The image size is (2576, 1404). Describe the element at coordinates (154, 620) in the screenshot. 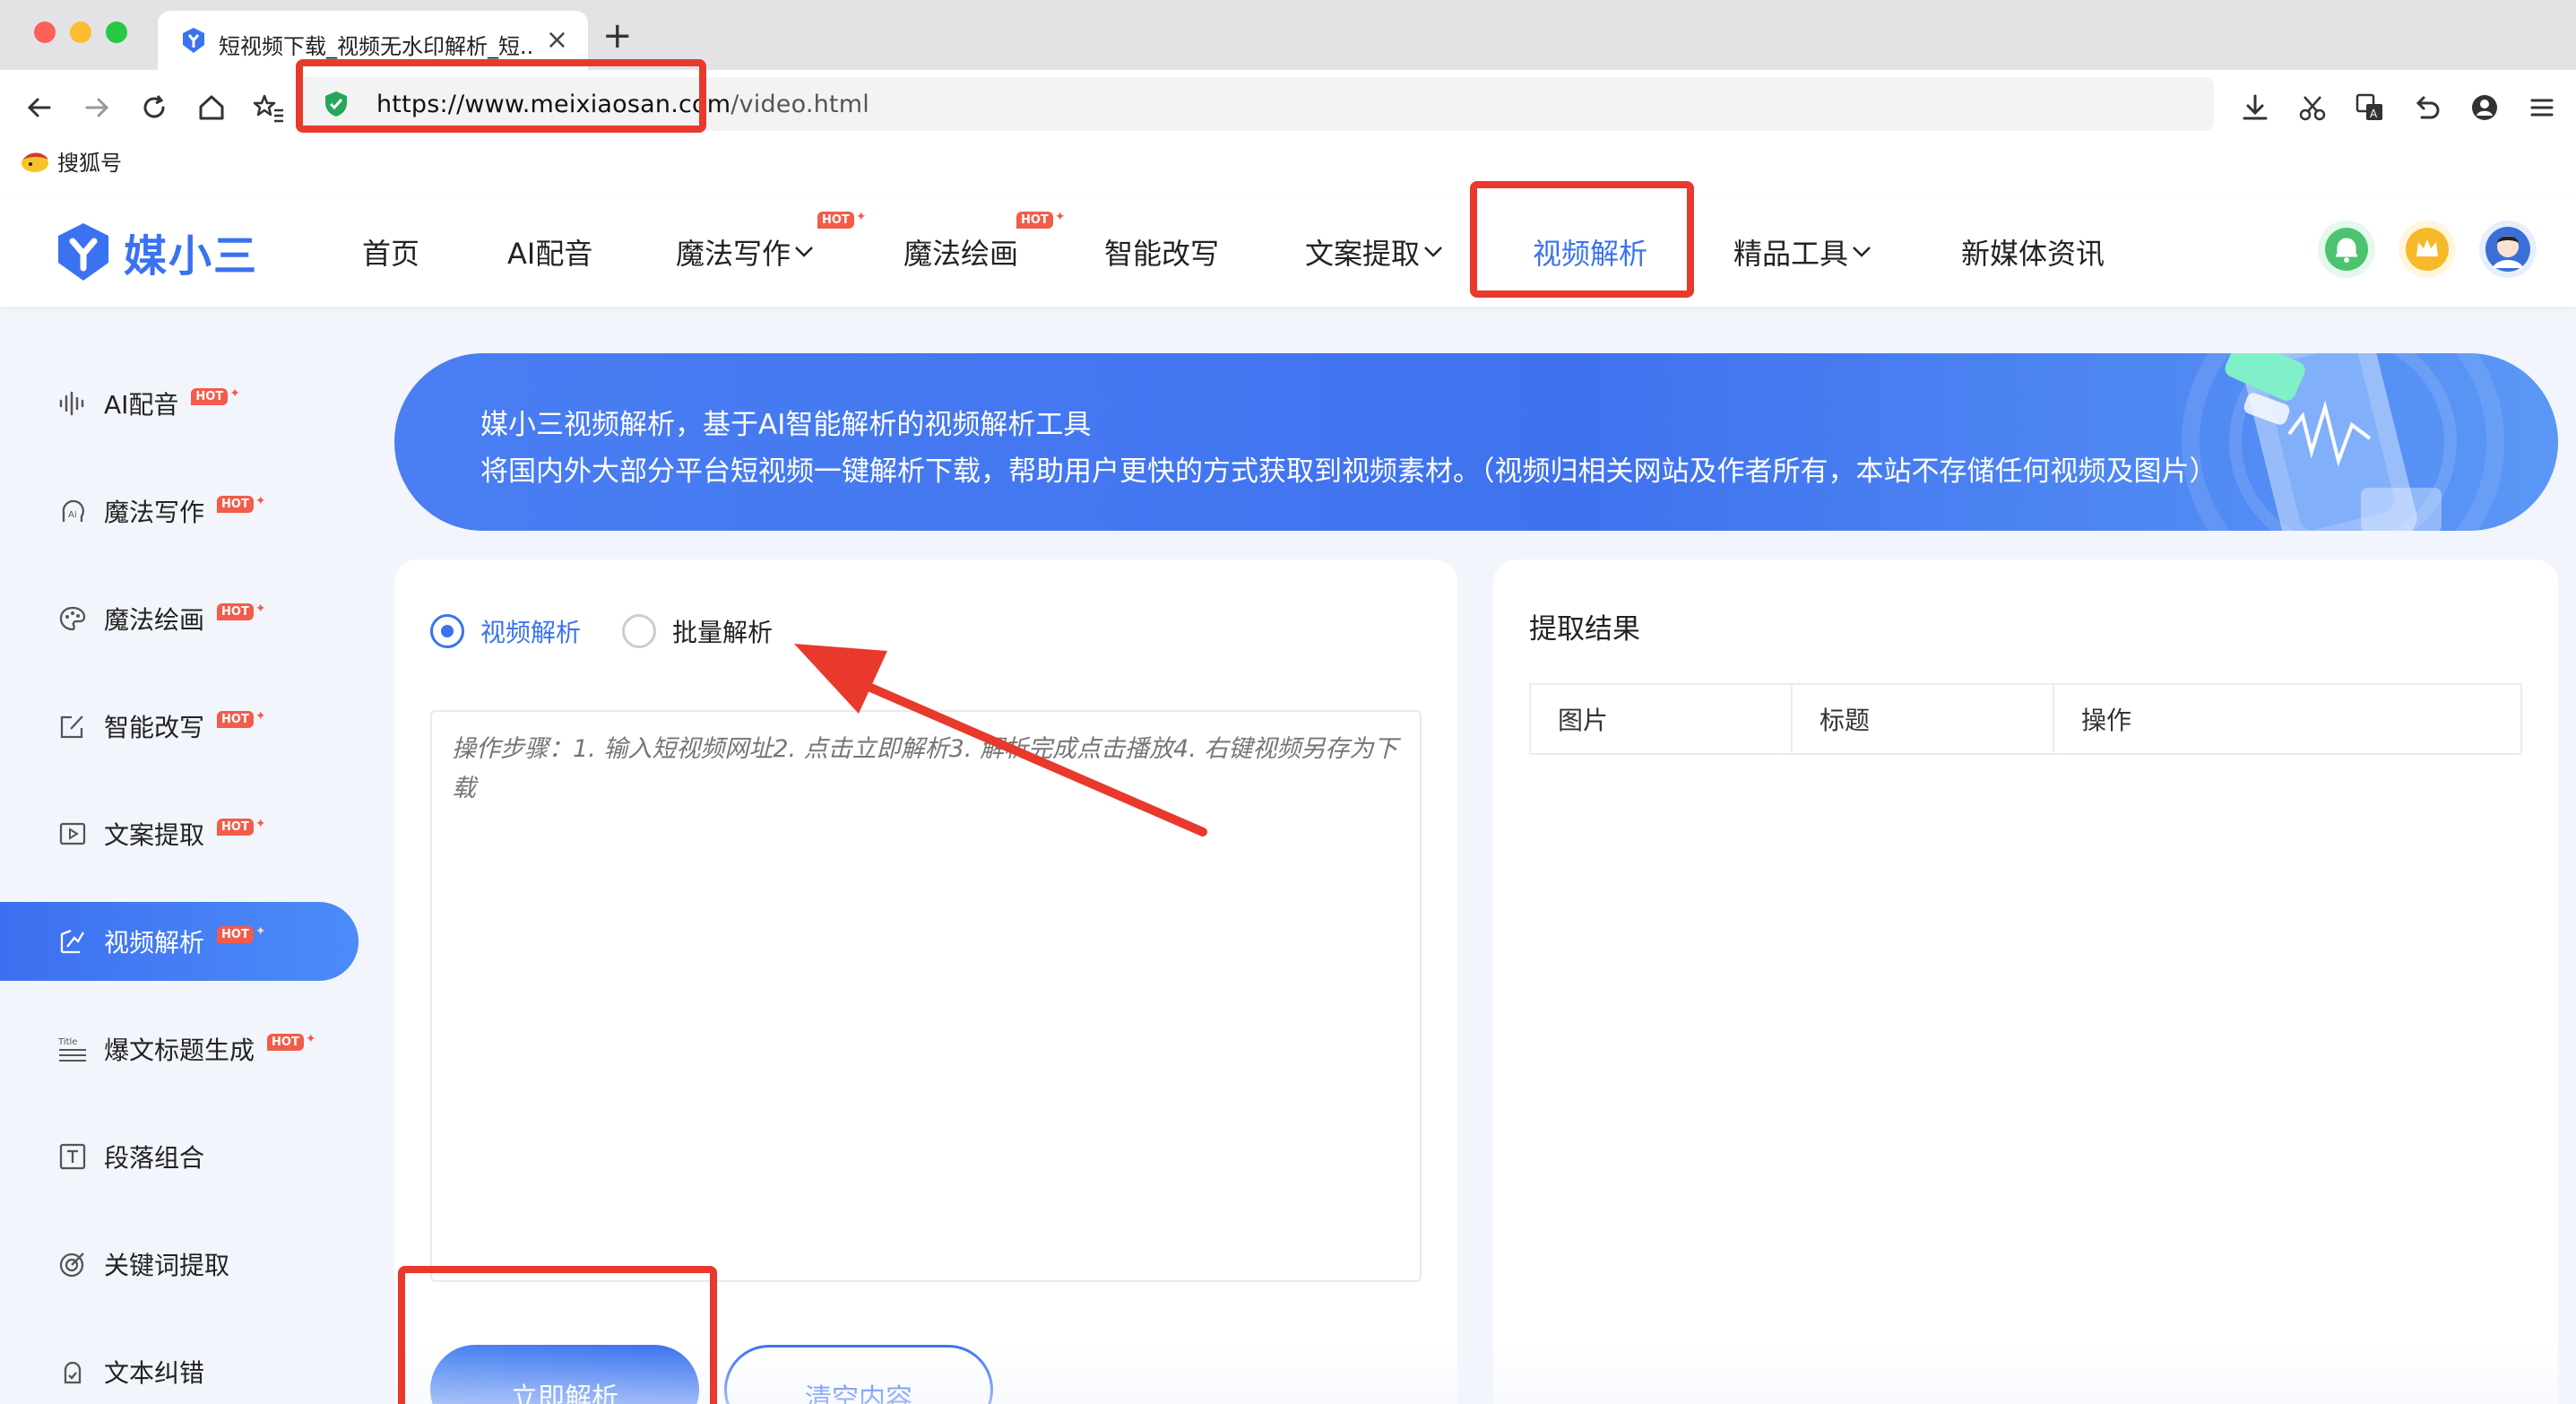

I see `sidebar-item-label: 魔法绘画` at that location.